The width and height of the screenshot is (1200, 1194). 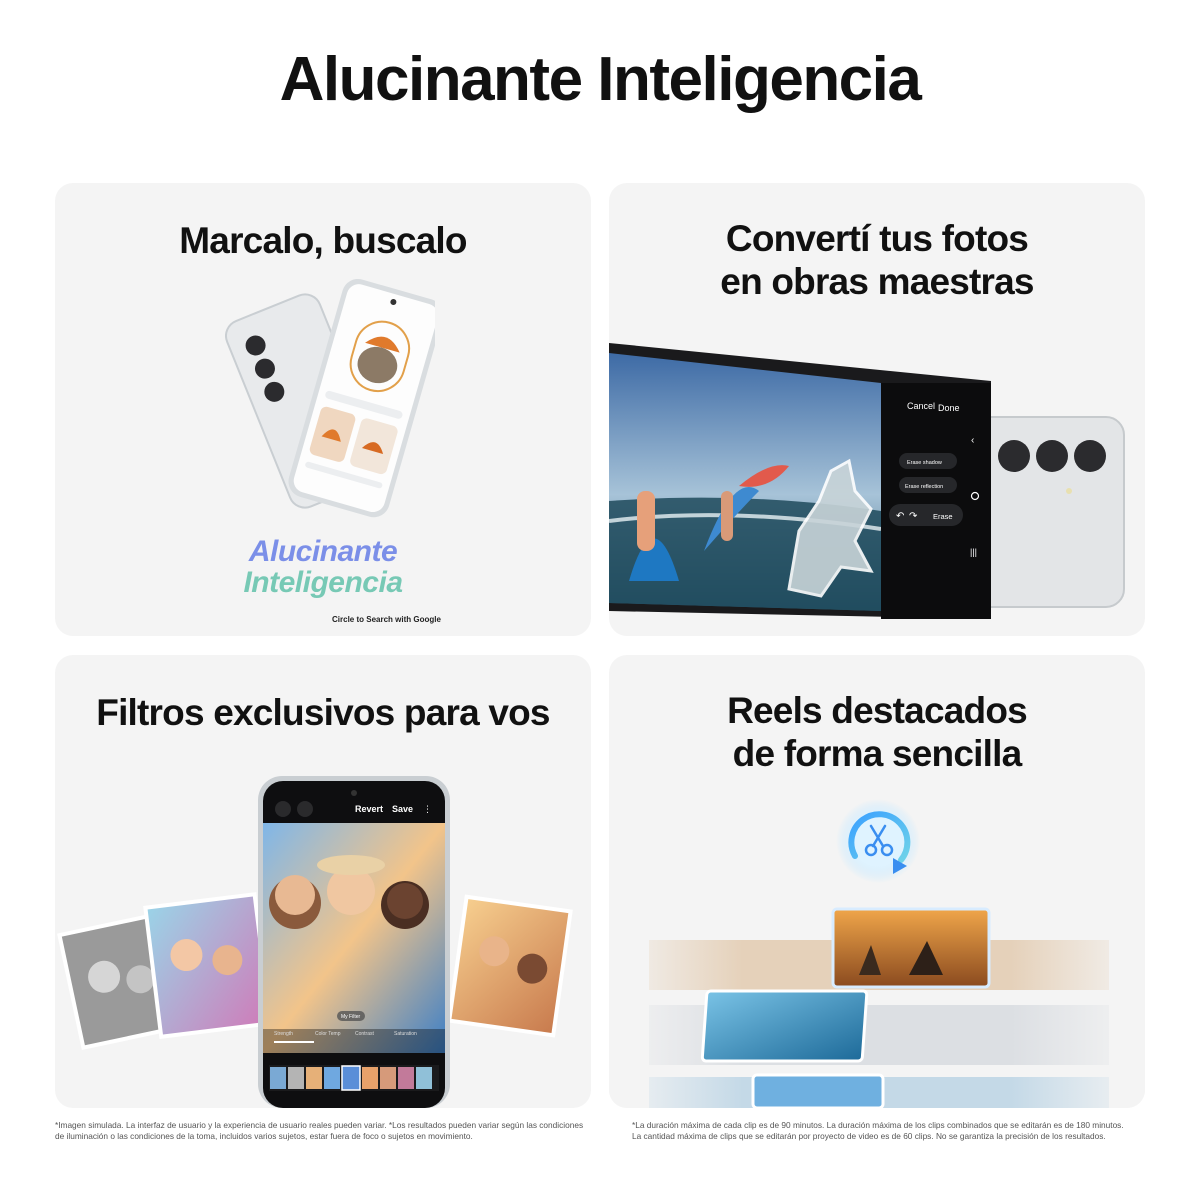 What do you see at coordinates (600, 79) in the screenshot?
I see `page-title: Alucinante Inteligencia` at bounding box center [600, 79].